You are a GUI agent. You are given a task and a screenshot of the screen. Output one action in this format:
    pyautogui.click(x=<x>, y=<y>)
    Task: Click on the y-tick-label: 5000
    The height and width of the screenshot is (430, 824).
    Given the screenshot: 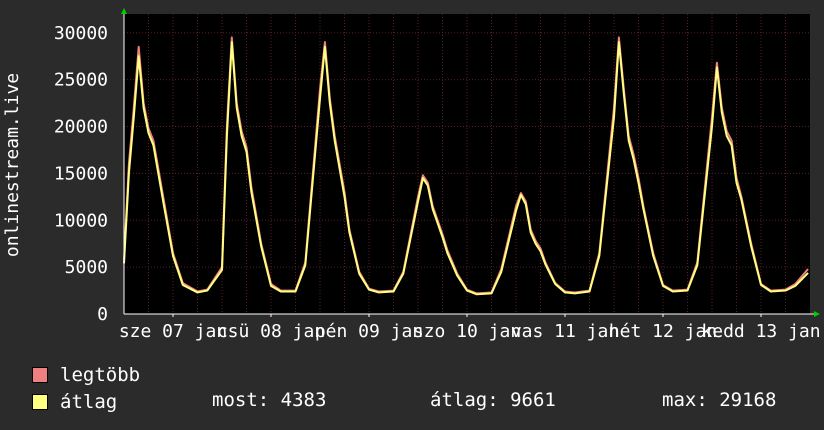 What is the action you would take?
    pyautogui.click(x=86, y=267)
    